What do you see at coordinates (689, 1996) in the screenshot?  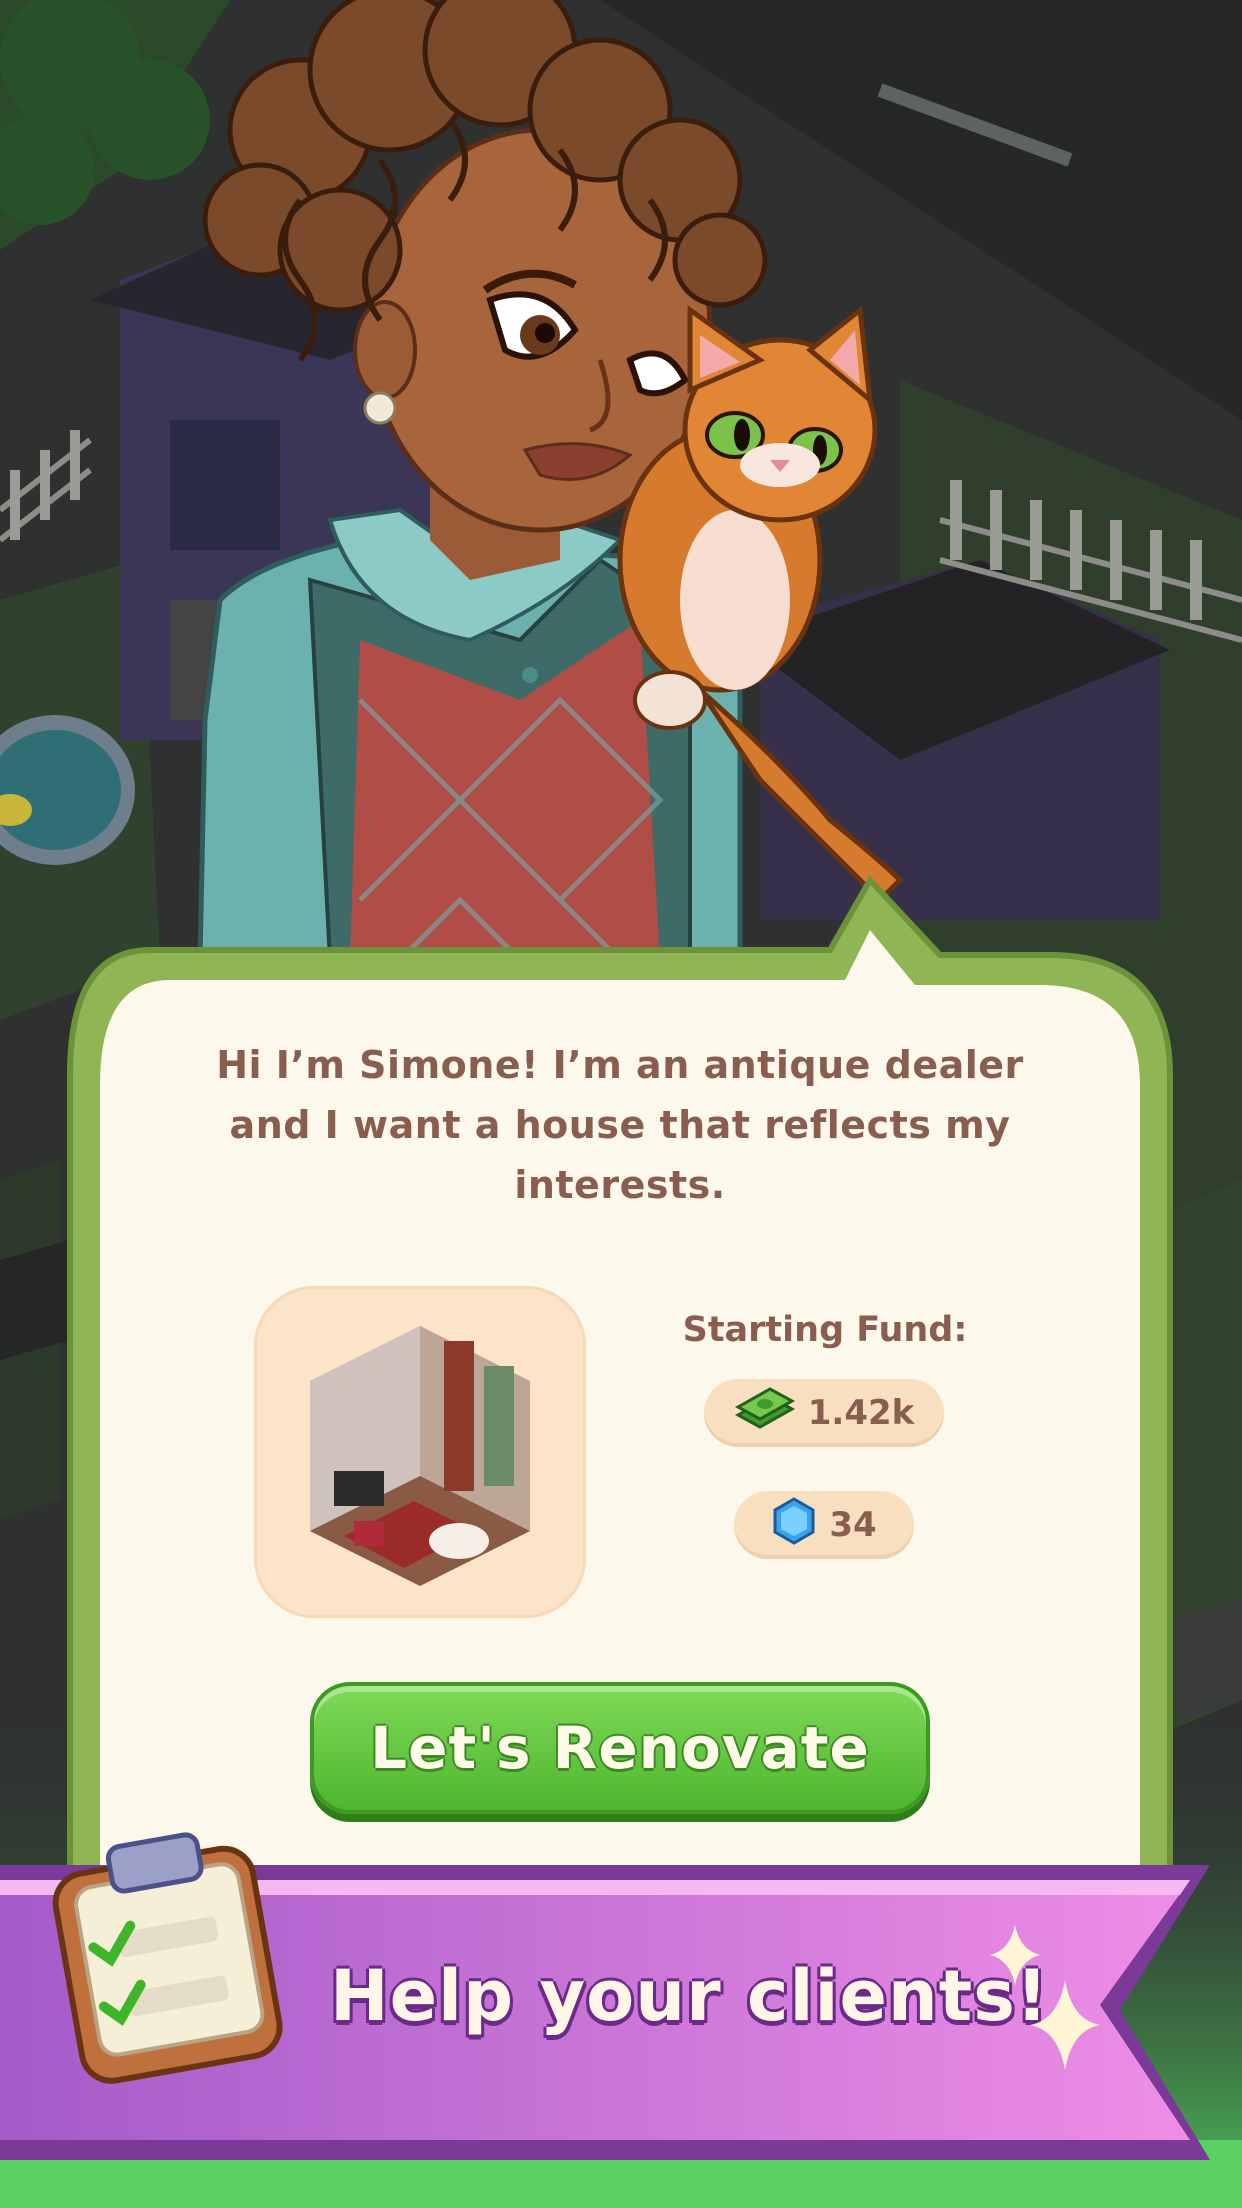 I see `banner-title: Help your clients!` at bounding box center [689, 1996].